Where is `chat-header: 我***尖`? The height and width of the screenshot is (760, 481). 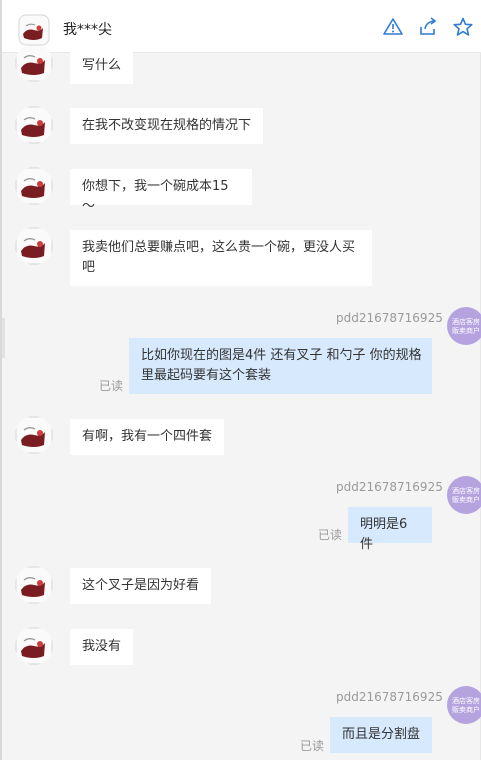 chat-header: 我***尖 is located at coordinates (241, 26).